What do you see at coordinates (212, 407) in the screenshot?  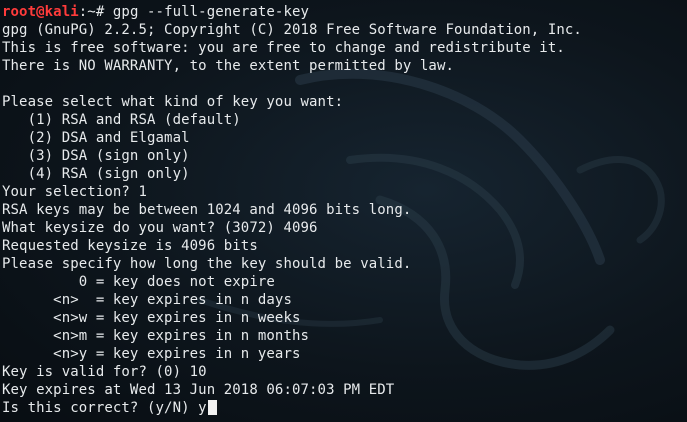 I see `text-cursor` at bounding box center [212, 407].